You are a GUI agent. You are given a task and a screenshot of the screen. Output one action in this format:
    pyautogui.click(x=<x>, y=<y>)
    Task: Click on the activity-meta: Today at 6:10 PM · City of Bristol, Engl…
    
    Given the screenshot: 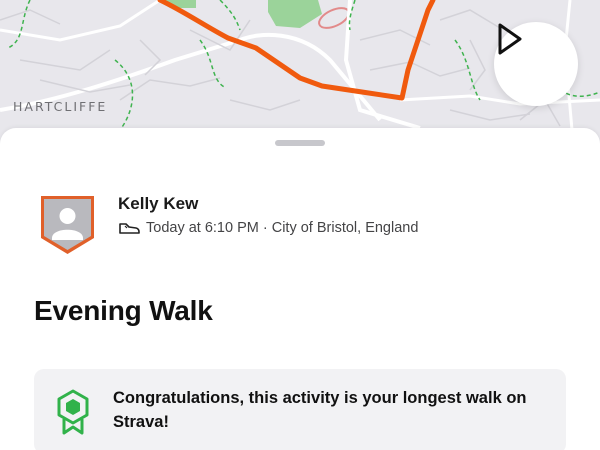 What is the action you would take?
    pyautogui.click(x=268, y=228)
    